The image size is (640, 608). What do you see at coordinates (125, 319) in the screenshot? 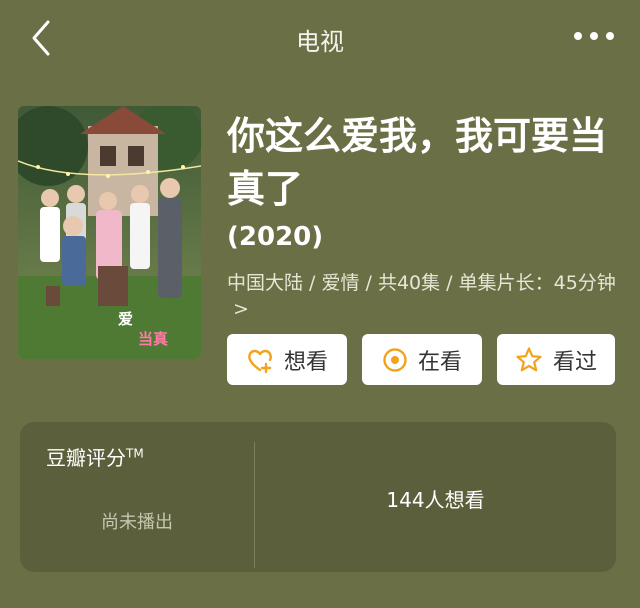
I see `poster-title-text: 爱` at bounding box center [125, 319].